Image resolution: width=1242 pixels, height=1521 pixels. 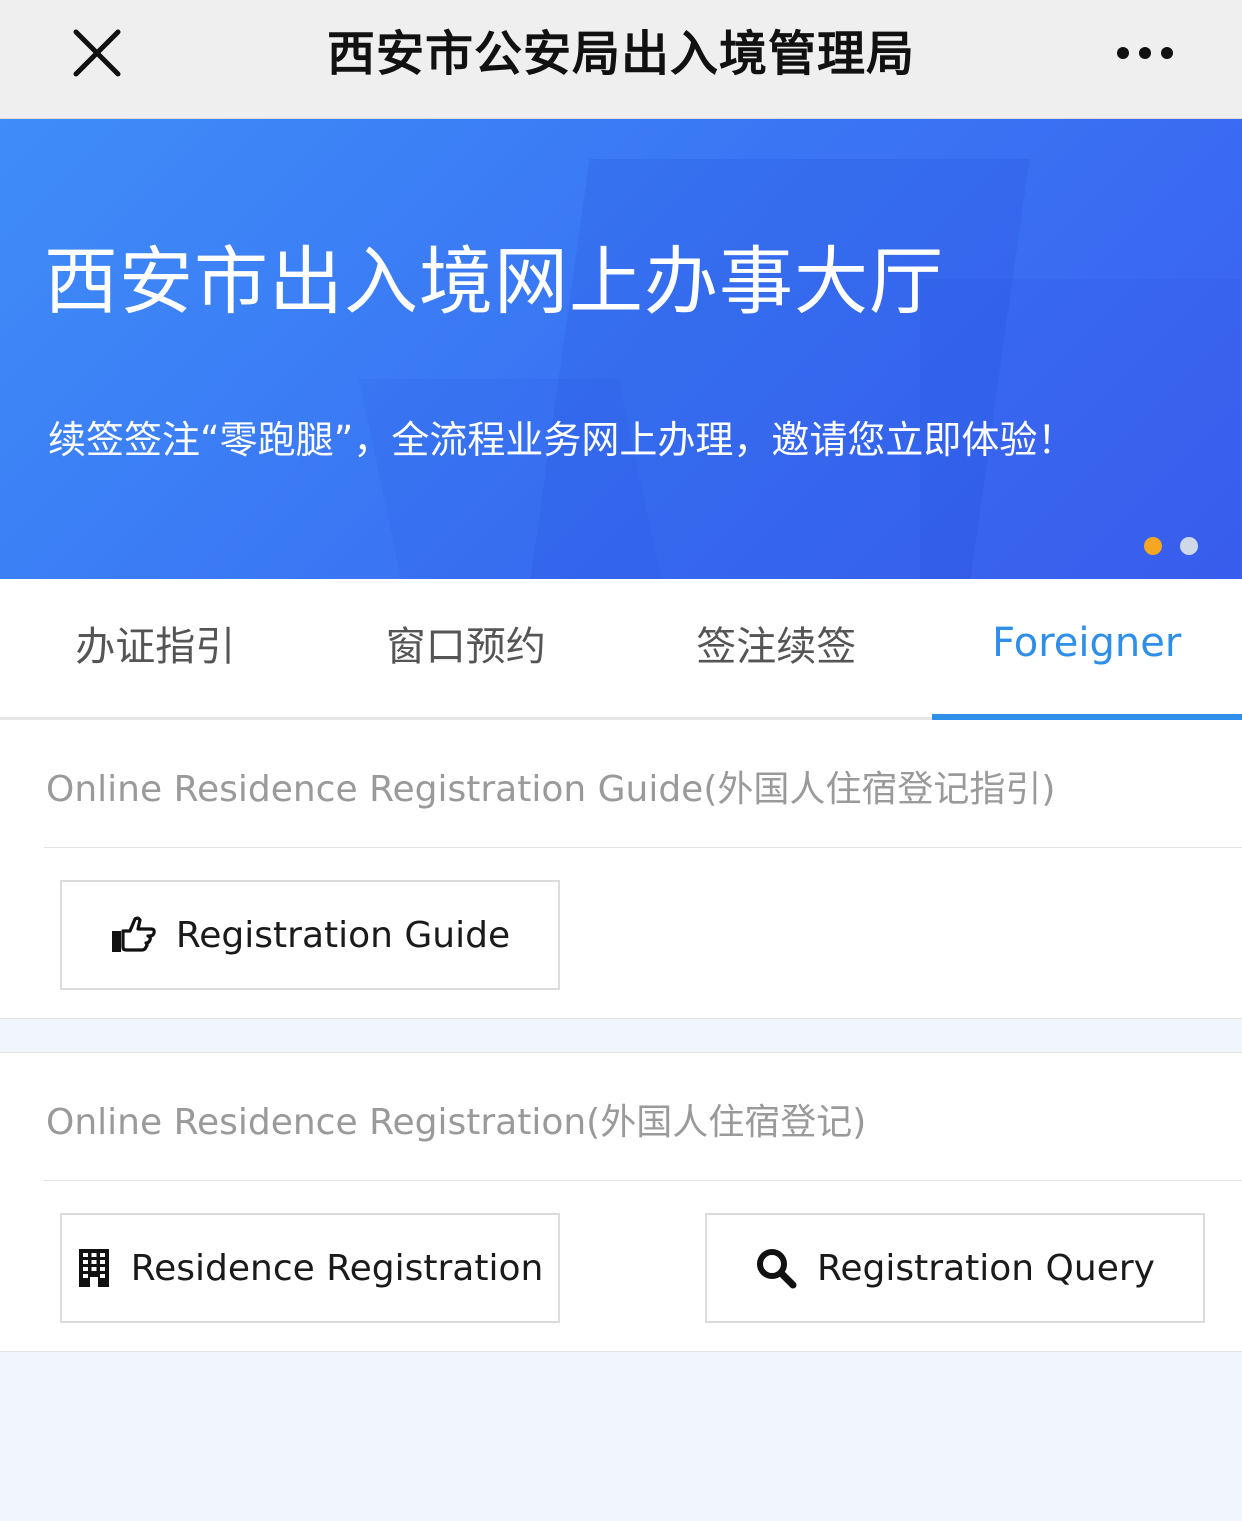 What do you see at coordinates (133, 935) in the screenshot?
I see `thumbs-pointing-right-icon` at bounding box center [133, 935].